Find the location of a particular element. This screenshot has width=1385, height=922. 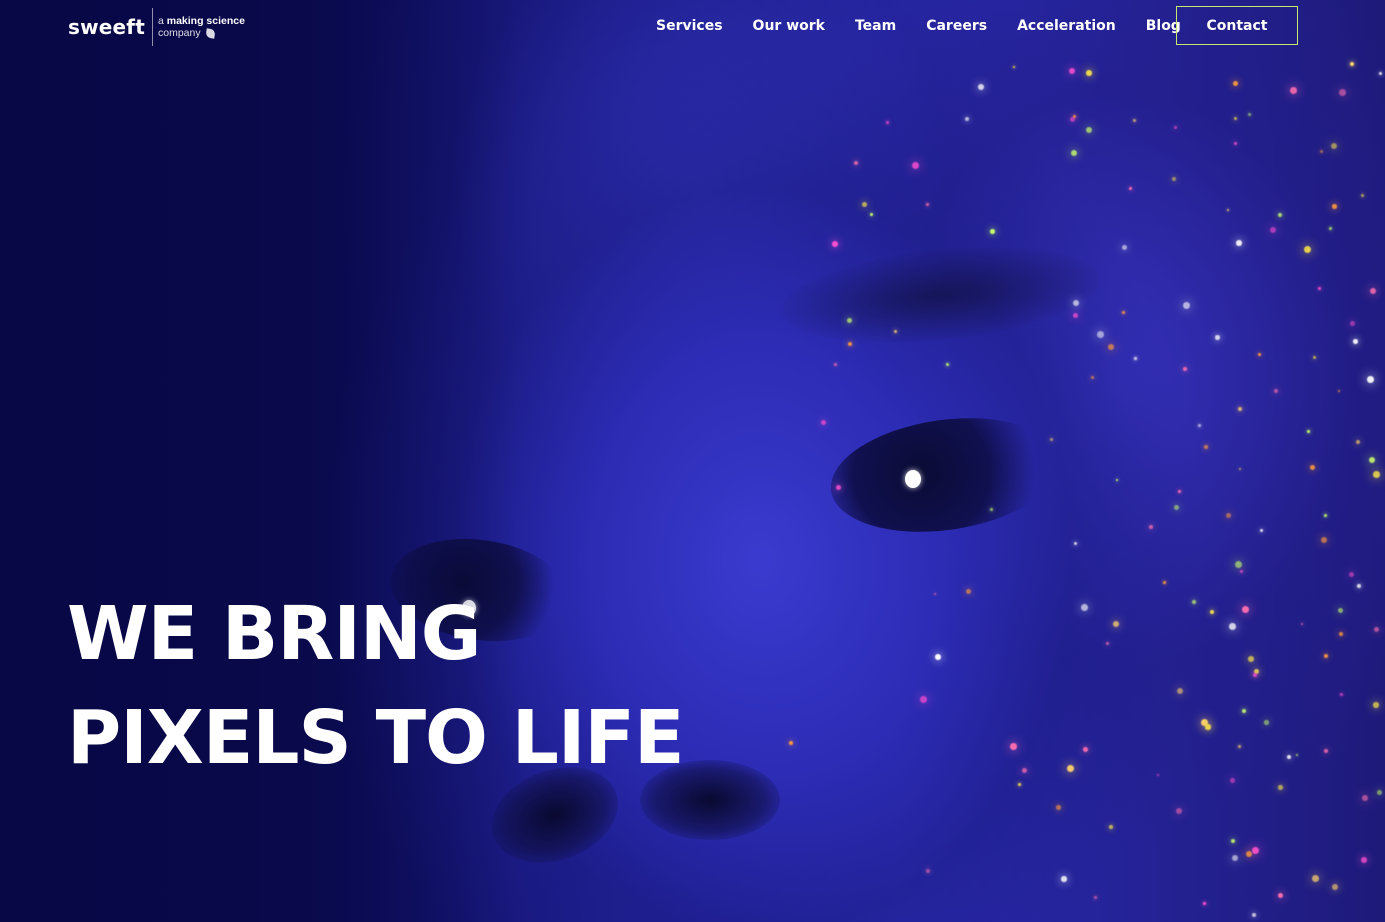

logo-divider is located at coordinates (152, 27).